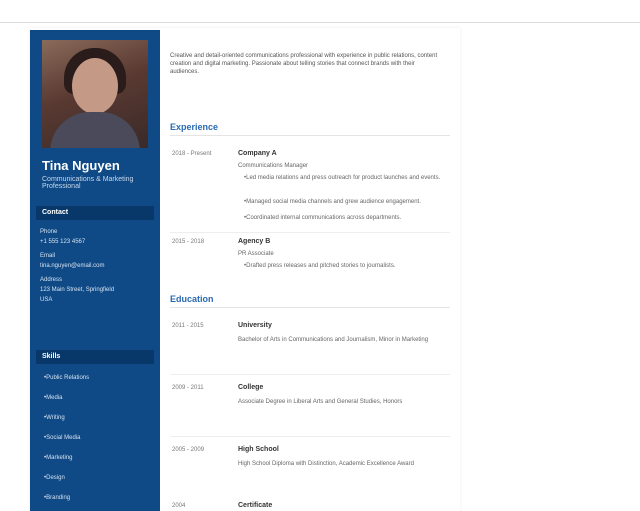  I want to click on contact-line: Phone, so click(49, 232).